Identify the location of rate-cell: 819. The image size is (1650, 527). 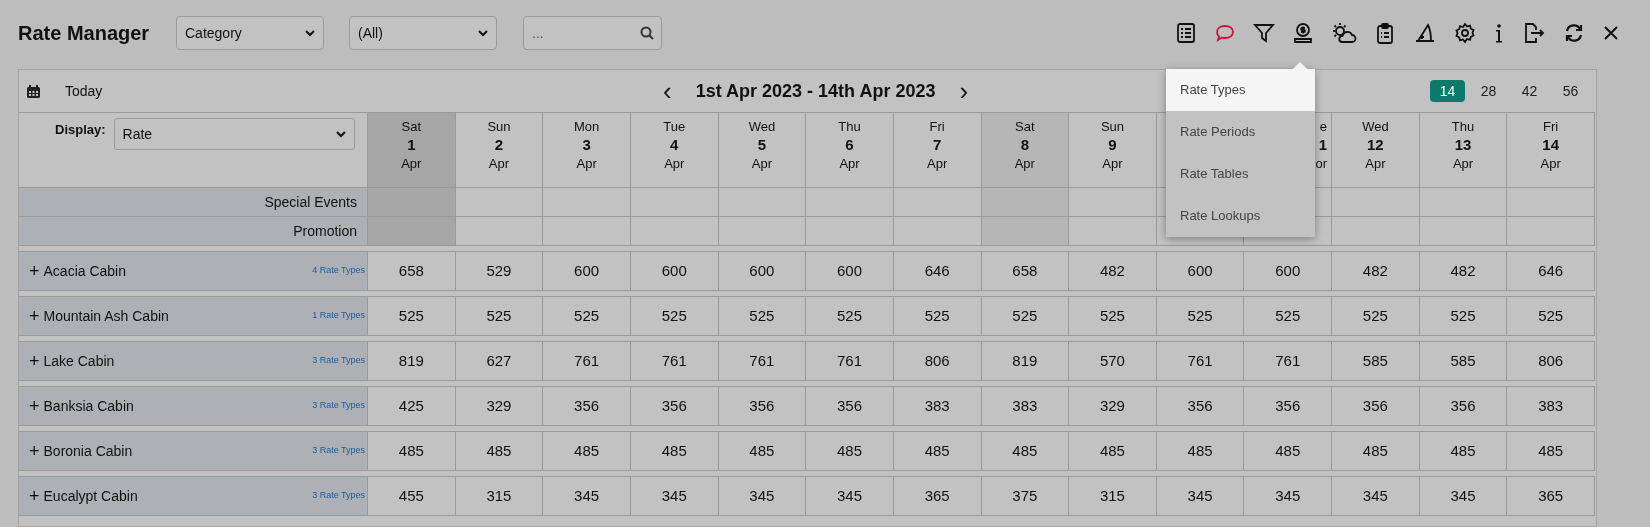
(412, 361).